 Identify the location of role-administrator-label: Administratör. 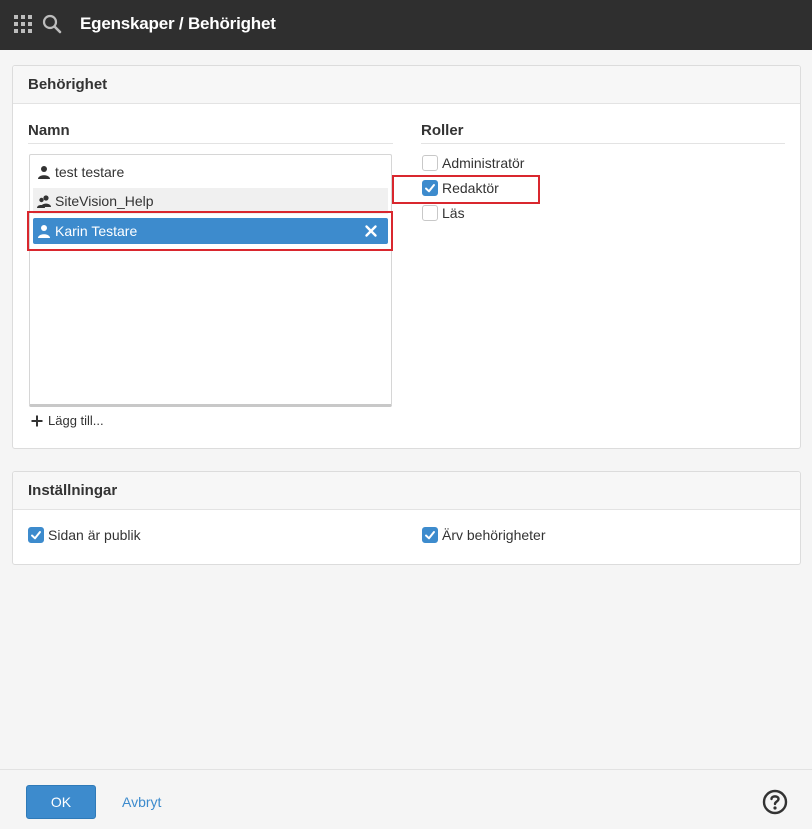
(483, 163).